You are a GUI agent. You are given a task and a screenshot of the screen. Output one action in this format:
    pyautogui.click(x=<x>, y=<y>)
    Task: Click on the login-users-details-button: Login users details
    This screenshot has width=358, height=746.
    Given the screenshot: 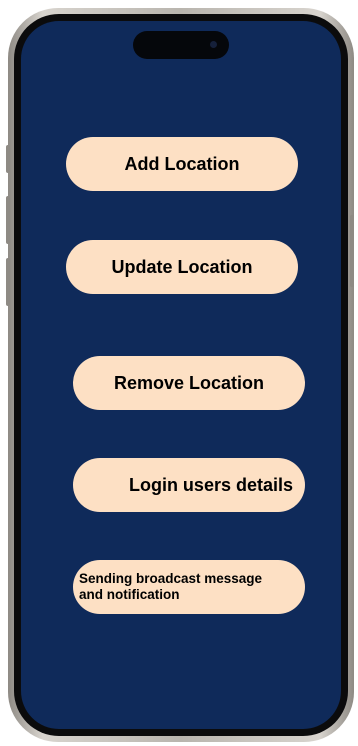 What is the action you would take?
    pyautogui.click(x=189, y=485)
    